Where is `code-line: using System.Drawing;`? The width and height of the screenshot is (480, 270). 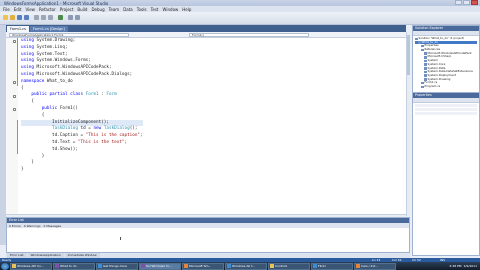
code-line: using System.Drawing; is located at coordinates (82, 41).